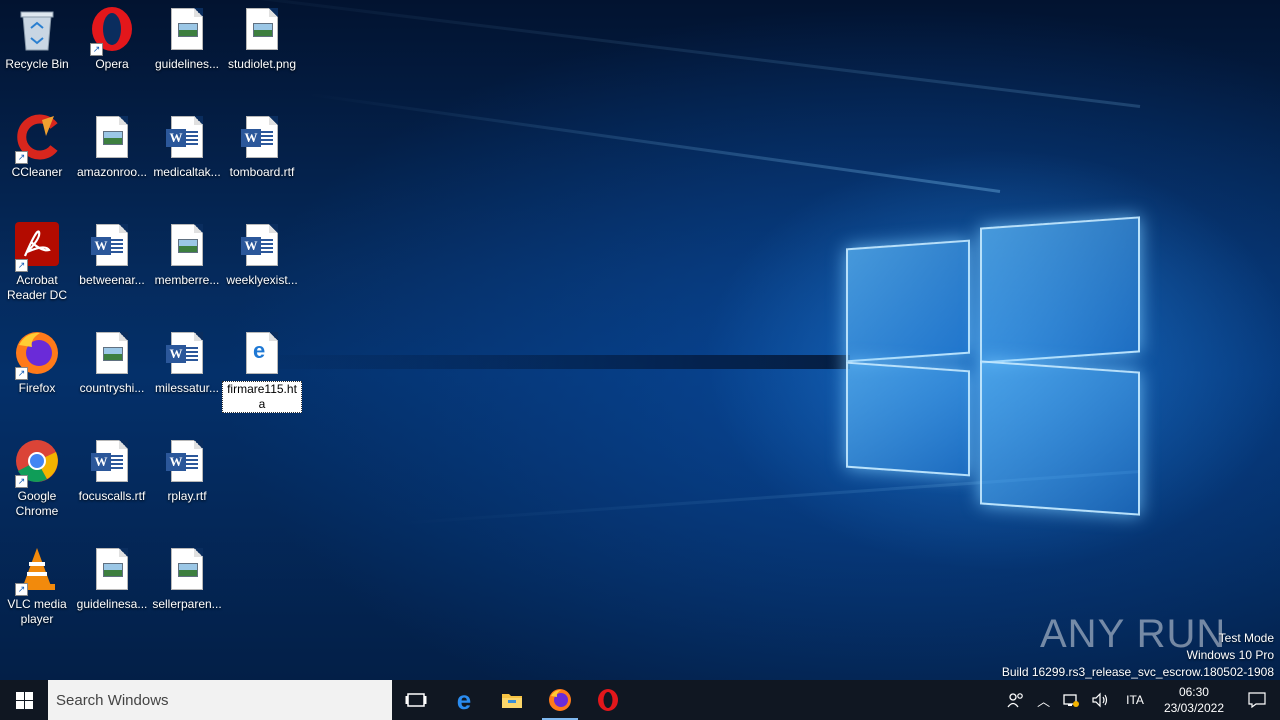 The height and width of the screenshot is (720, 1280). Describe the element at coordinates (262, 354) in the screenshot. I see `hta-file-icon: e` at that location.